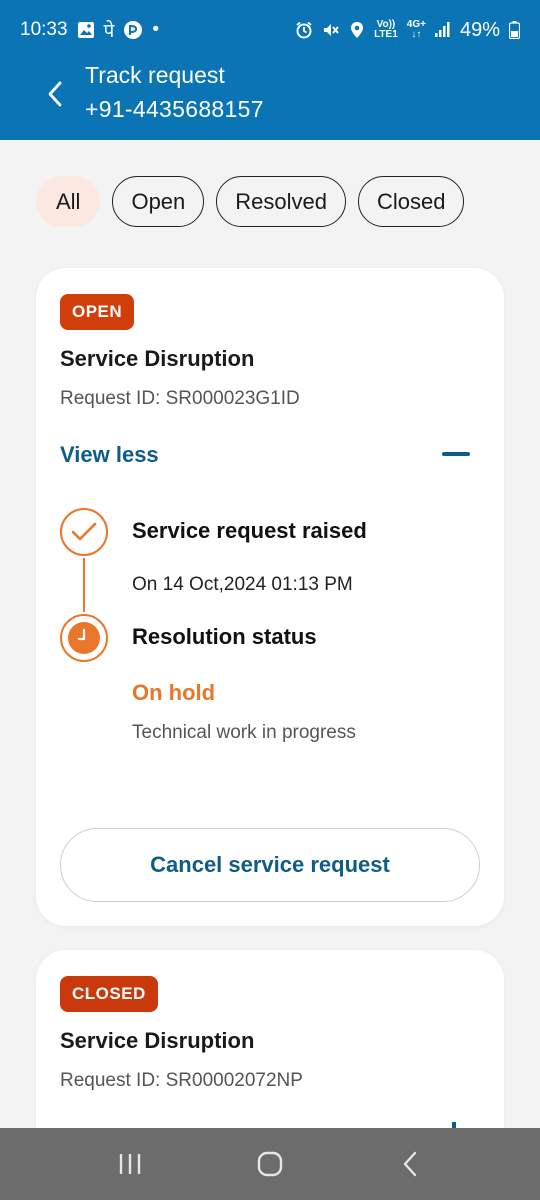  I want to click on system-back-button, so click(410, 1164).